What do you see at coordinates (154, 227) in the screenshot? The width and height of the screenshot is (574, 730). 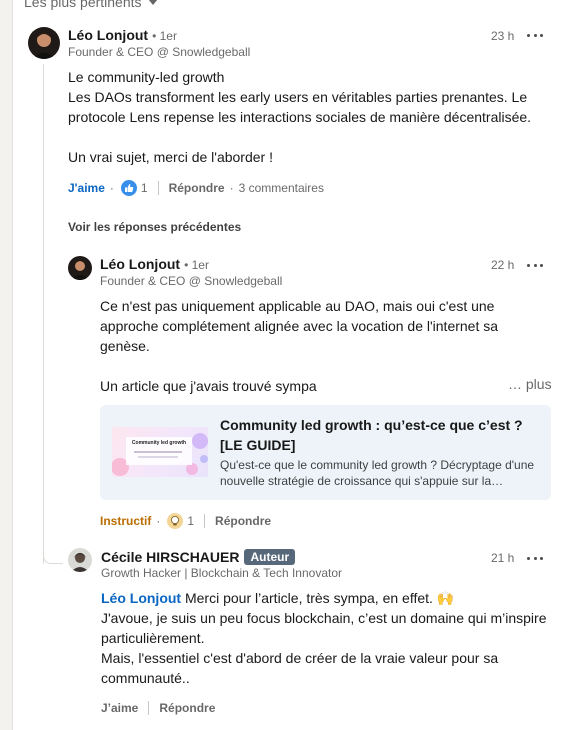 I see `see-previous-replies-link: Voir les réponses précédentes` at bounding box center [154, 227].